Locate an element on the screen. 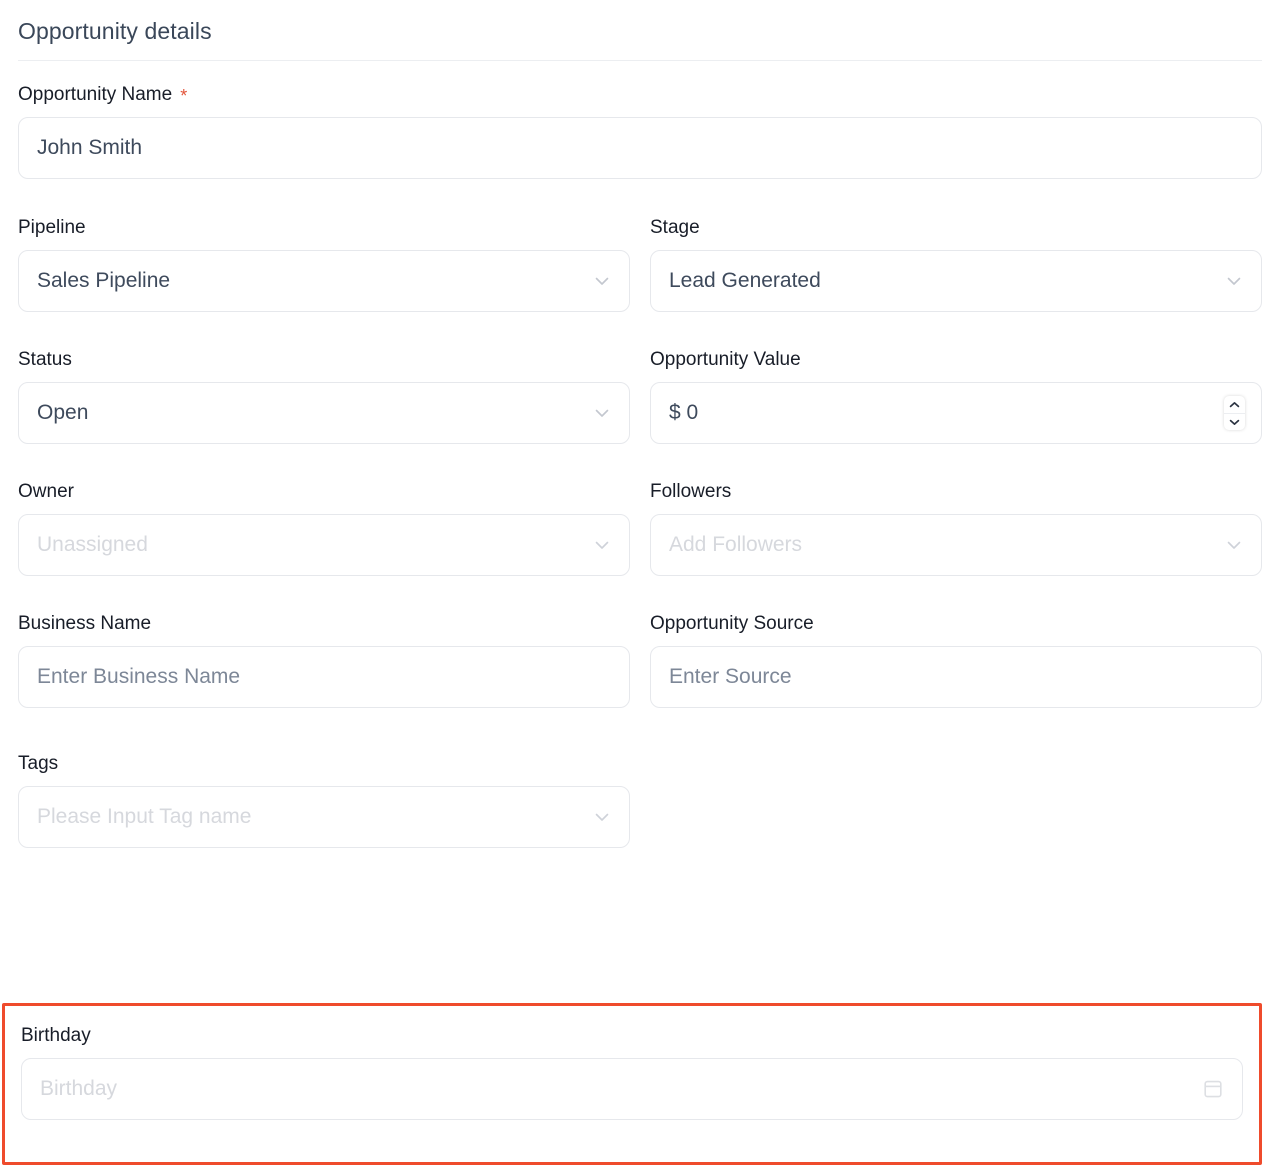 This screenshot has height=1176, width=1280. label-birthday-text: Birthday is located at coordinates (56, 1035).